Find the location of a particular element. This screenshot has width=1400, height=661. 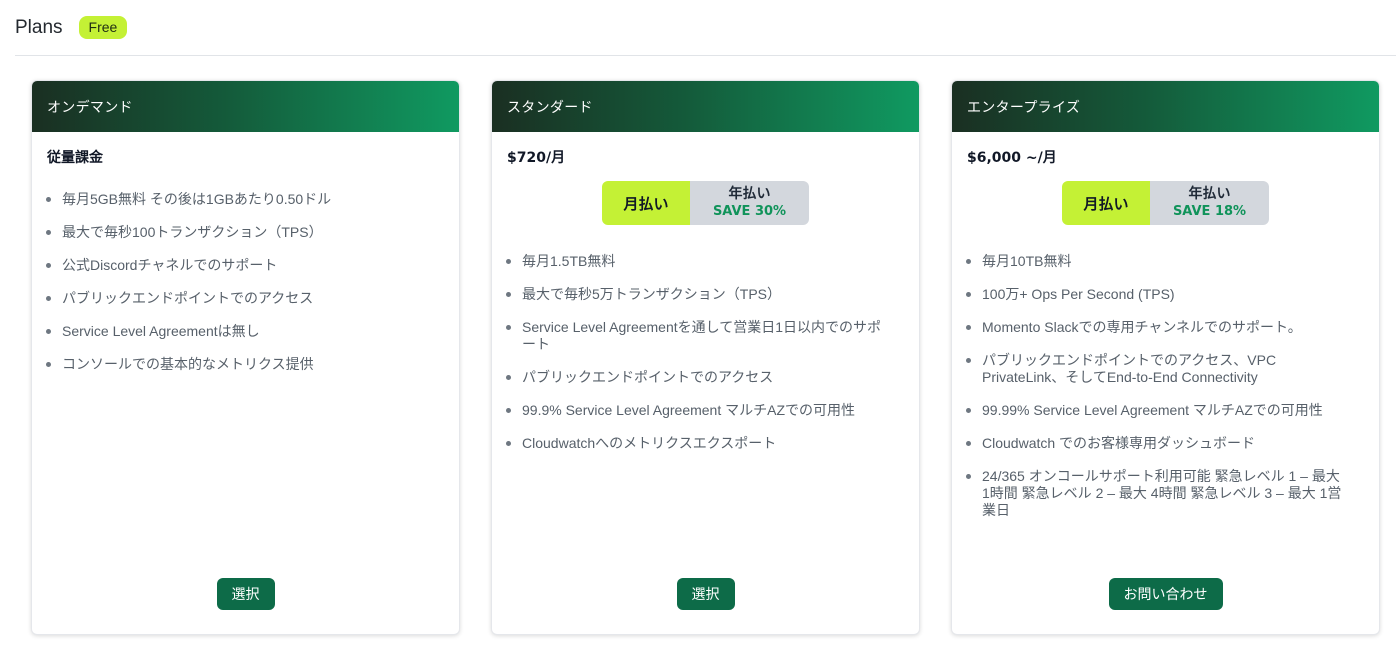

feature-item: 公式Discordチャネルでのサポート is located at coordinates (237, 265).